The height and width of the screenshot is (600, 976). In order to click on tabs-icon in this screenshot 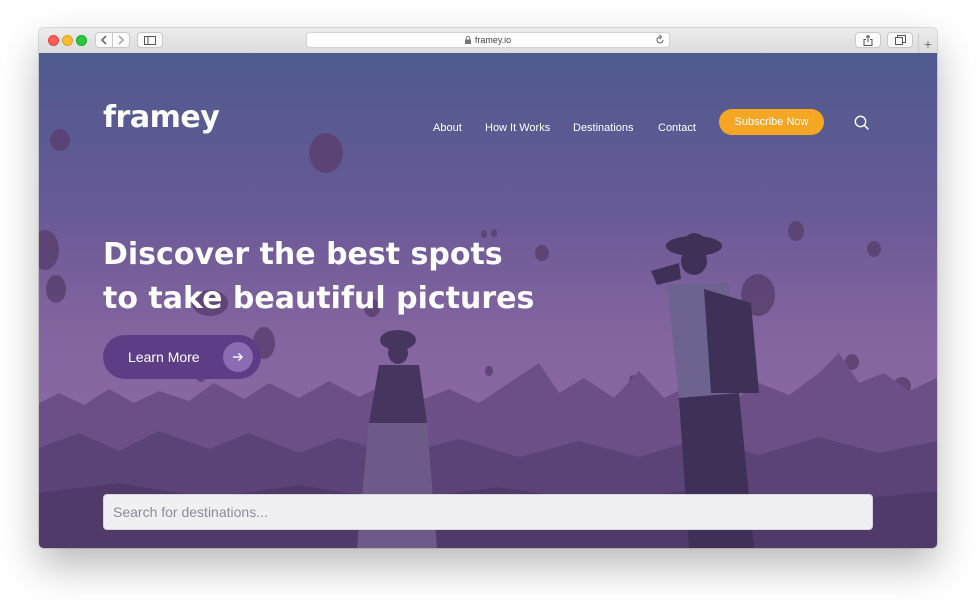, I will do `click(900, 40)`.